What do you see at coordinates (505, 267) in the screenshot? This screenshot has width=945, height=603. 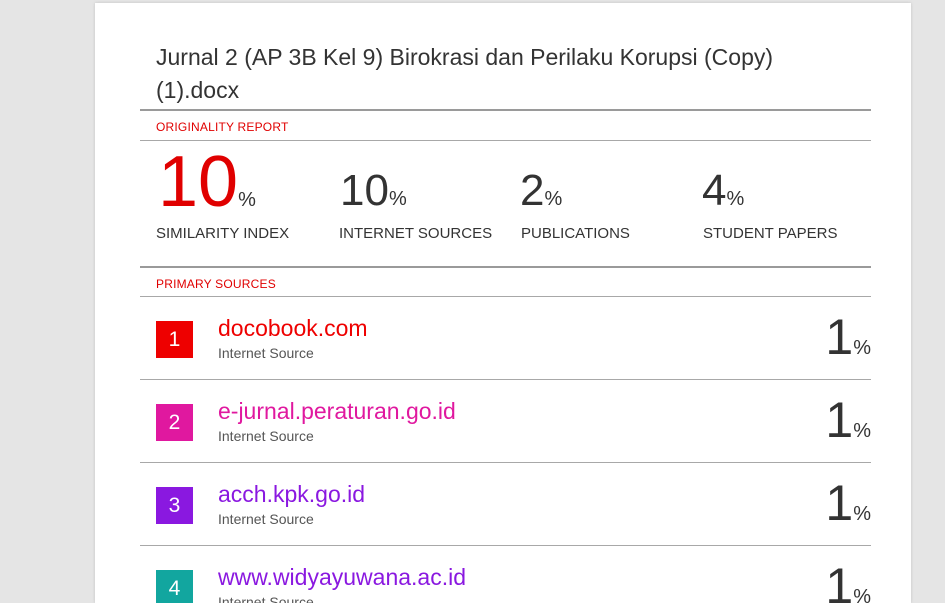 I see `stats-divider` at bounding box center [505, 267].